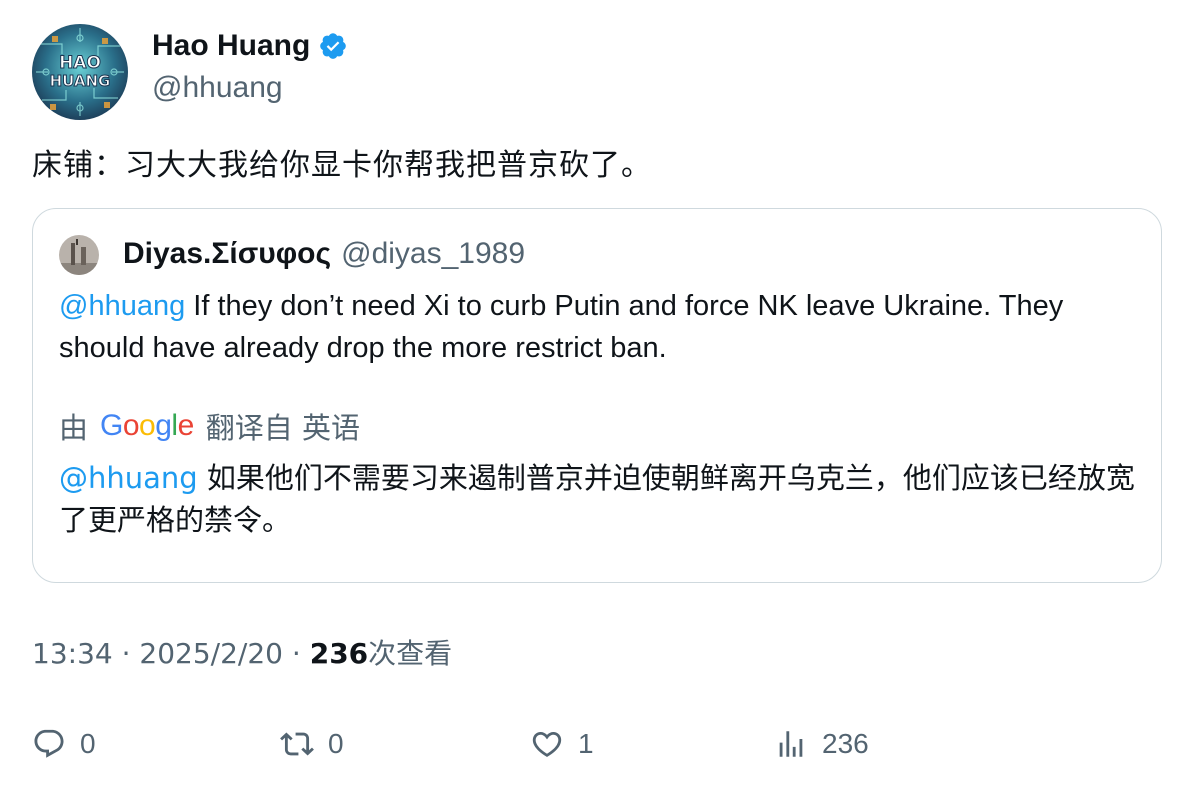 Image resolution: width=1196 pixels, height=786 pixels. I want to click on quoted-author-avatar, so click(79, 255).